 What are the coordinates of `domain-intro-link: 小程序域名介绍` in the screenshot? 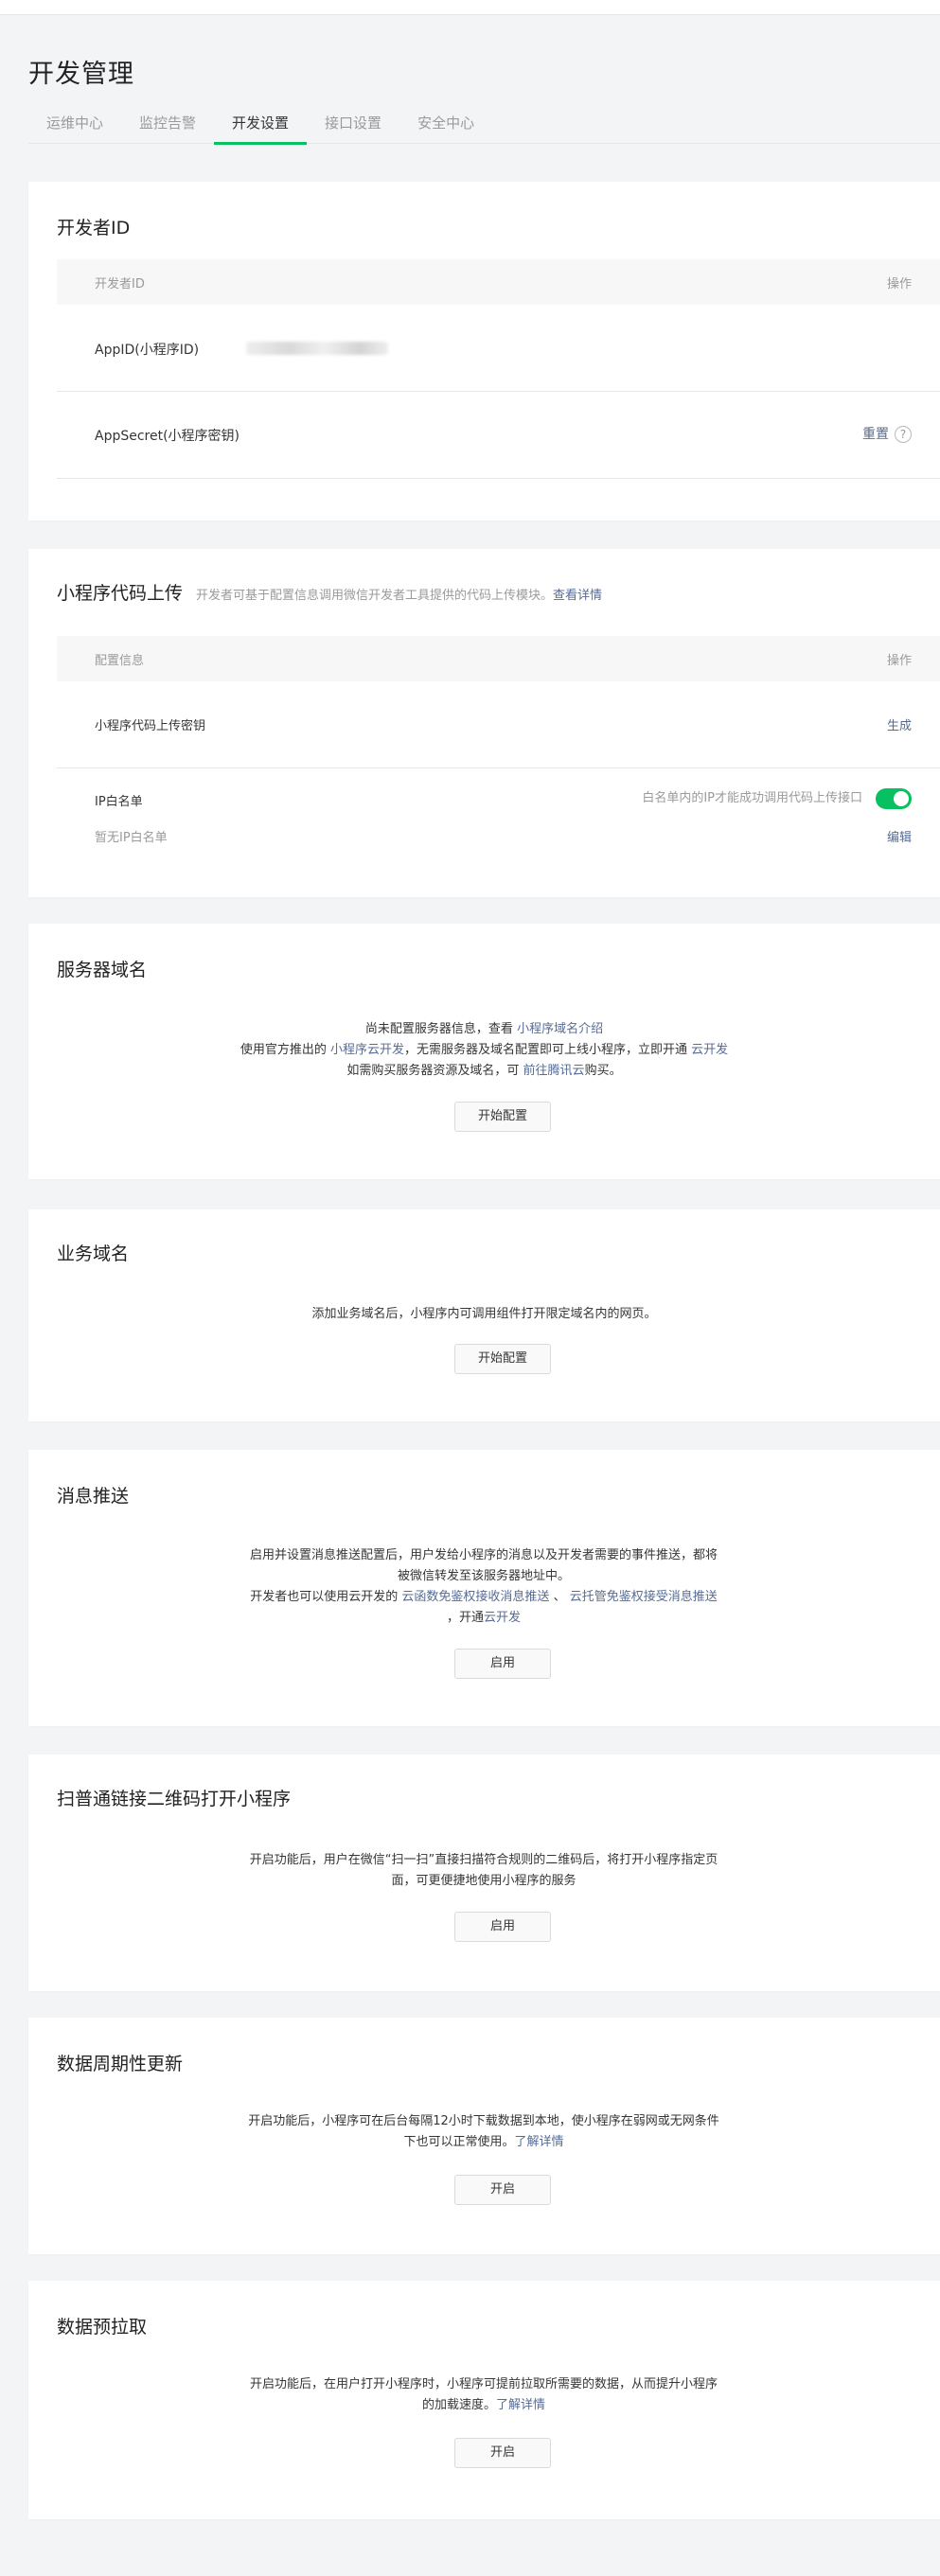 It's located at (560, 1029).